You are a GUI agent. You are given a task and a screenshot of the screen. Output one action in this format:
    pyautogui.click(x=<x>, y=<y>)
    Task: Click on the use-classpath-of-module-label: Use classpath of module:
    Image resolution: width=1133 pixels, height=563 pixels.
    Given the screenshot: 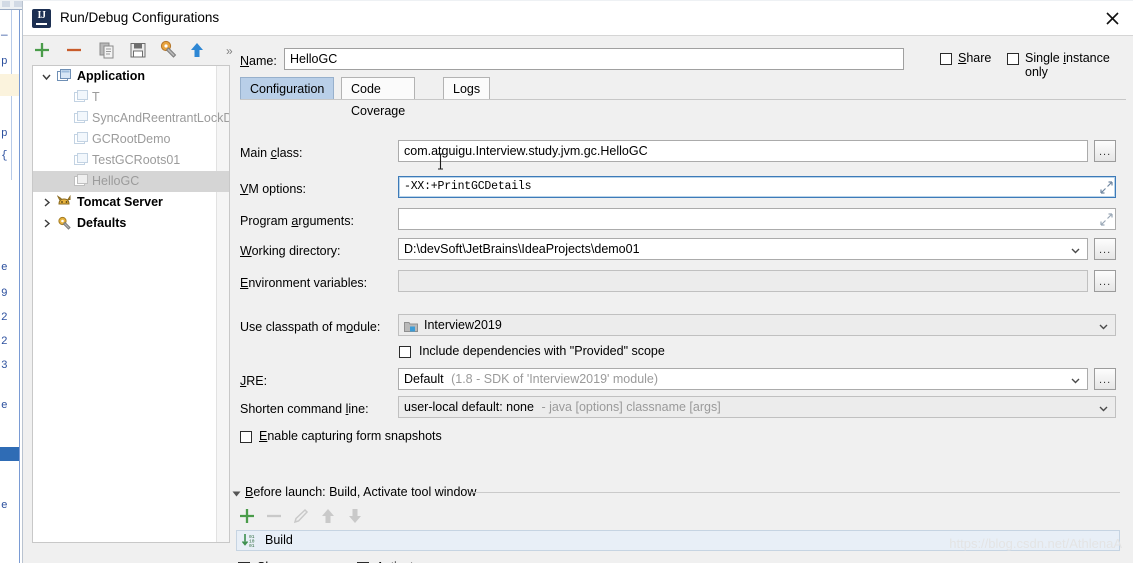 What is the action you would take?
    pyautogui.click(x=310, y=327)
    